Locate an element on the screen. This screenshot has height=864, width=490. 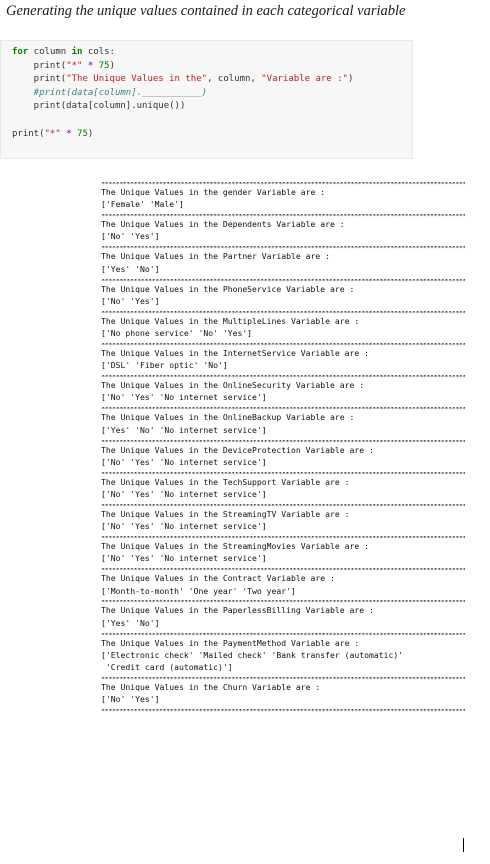
code-line-1: for column in cols: is located at coordinates (212, 53).